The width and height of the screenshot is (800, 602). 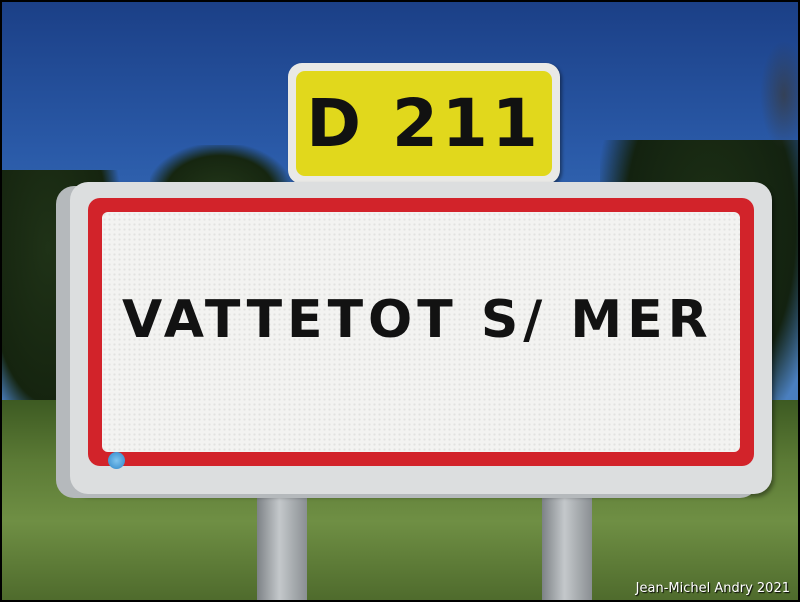 I want to click on blue-sticker, so click(x=116, y=460).